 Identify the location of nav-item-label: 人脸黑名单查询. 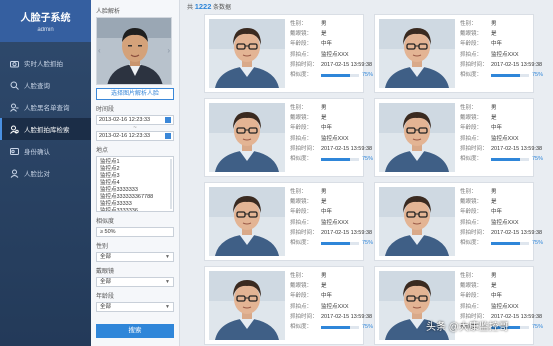
(47, 108).